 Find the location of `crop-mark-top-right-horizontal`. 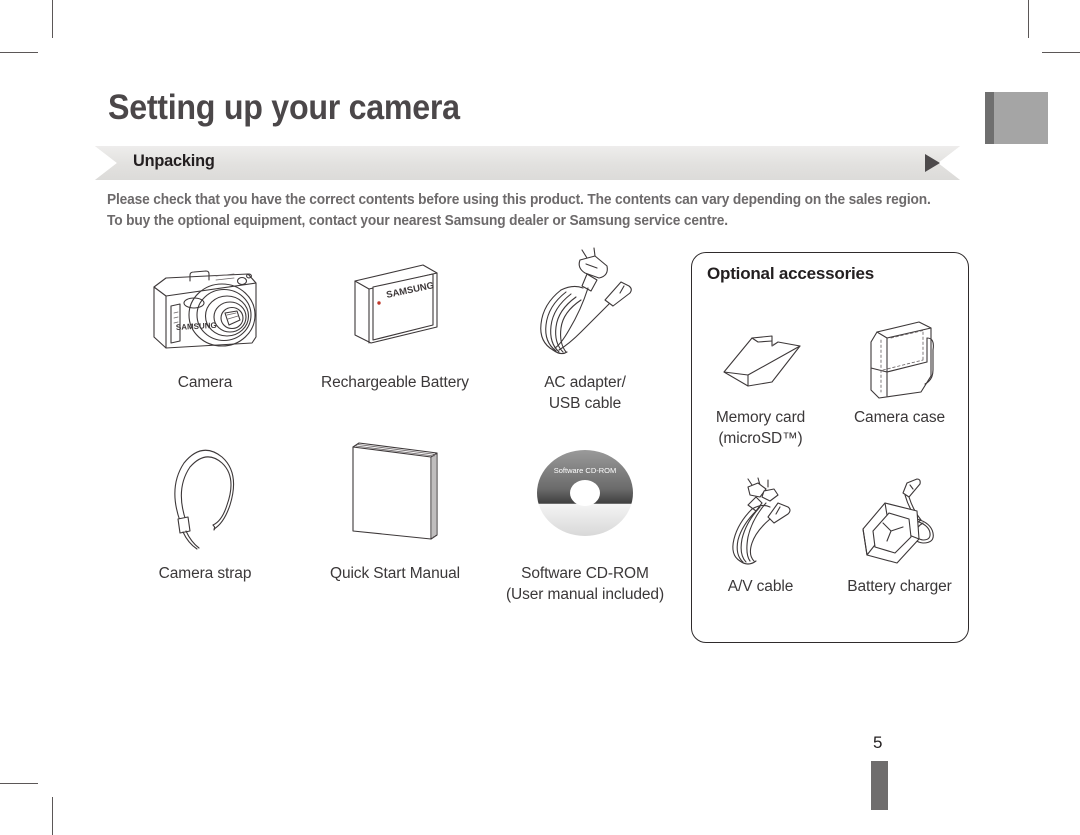

crop-mark-top-right-horizontal is located at coordinates (1061, 52).